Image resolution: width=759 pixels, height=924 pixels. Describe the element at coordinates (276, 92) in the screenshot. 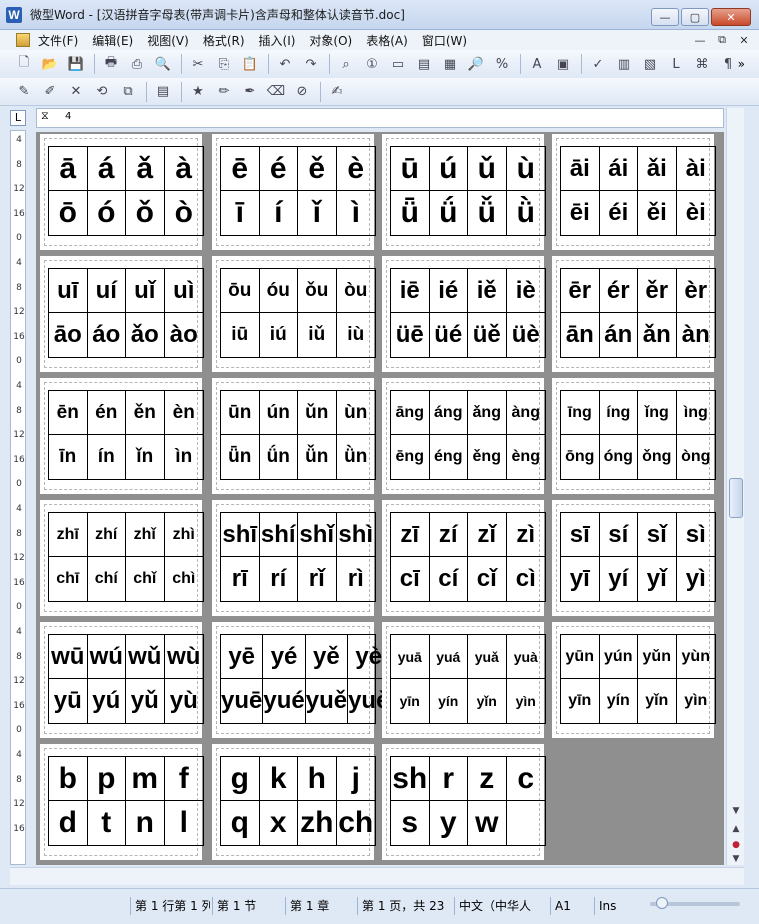

I see `eraser-icon: ⌫` at that location.